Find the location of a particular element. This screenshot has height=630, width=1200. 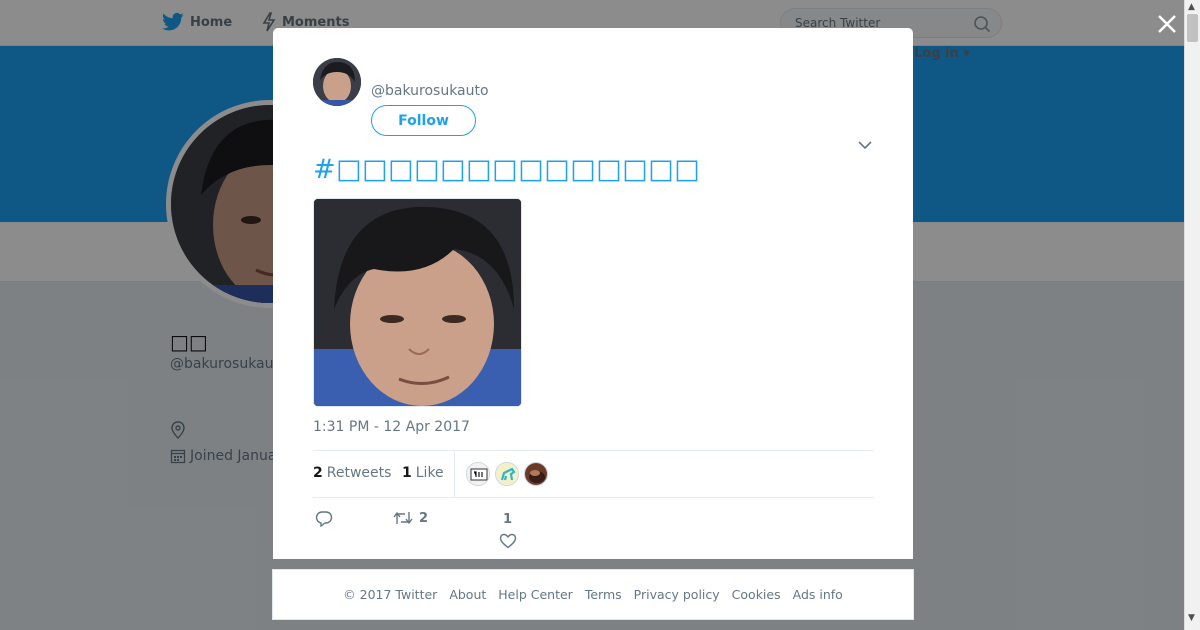

liker-avatar-2-image is located at coordinates (507, 474).